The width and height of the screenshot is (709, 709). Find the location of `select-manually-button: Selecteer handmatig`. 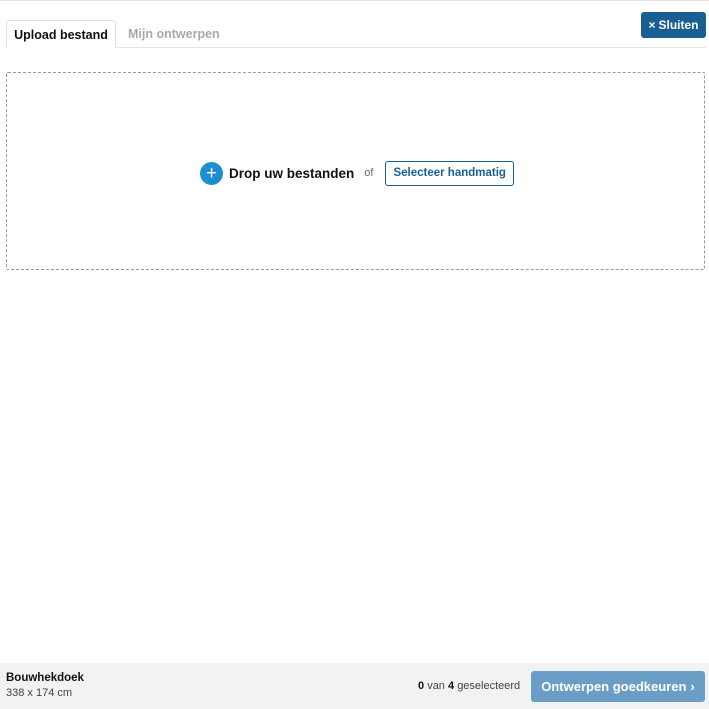

select-manually-button: Selecteer handmatig is located at coordinates (449, 173).